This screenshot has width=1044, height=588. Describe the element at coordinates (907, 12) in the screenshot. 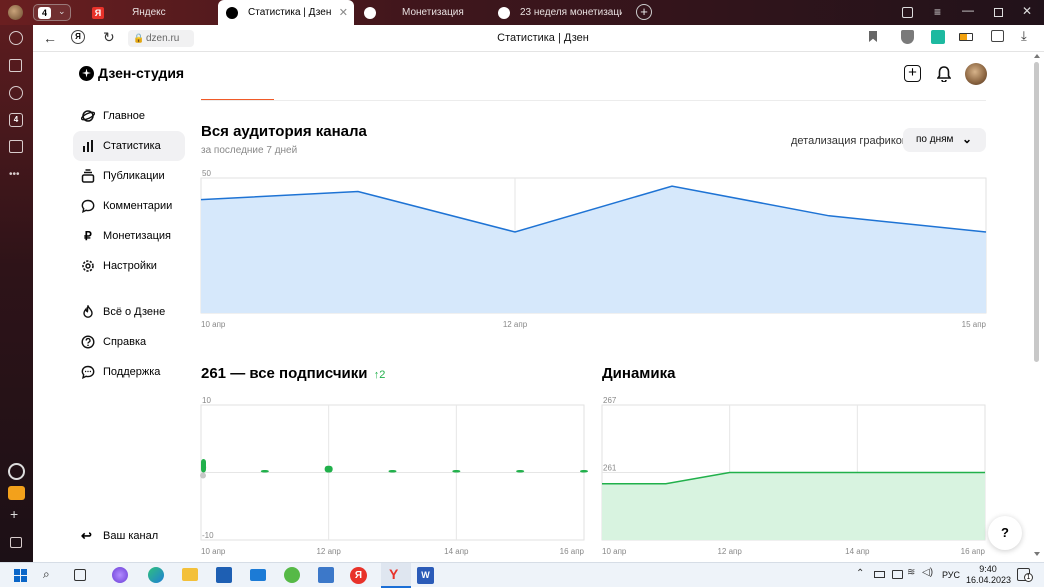

I see `collections-icon` at that location.